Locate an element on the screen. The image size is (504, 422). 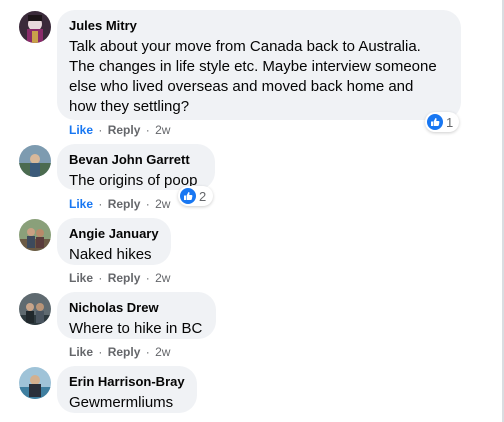
reaction-count-number: 1 is located at coordinates (450, 122).